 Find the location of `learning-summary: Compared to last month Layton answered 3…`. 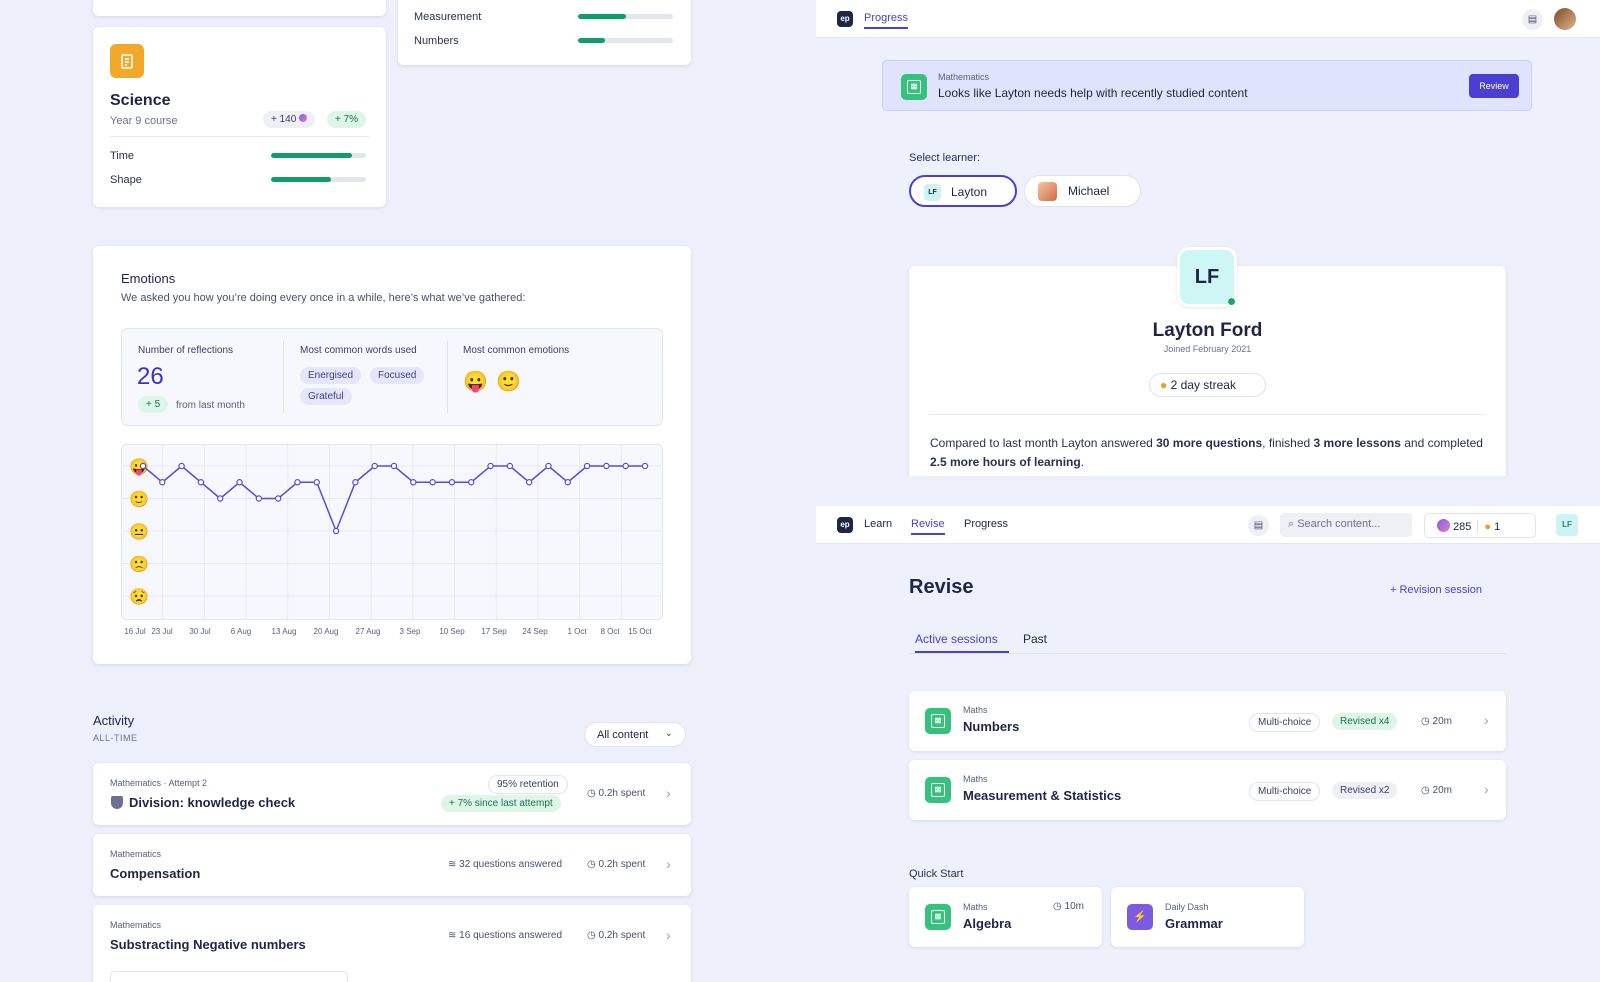

learning-summary: Compared to last month Layton answered 3… is located at coordinates (1210, 453).